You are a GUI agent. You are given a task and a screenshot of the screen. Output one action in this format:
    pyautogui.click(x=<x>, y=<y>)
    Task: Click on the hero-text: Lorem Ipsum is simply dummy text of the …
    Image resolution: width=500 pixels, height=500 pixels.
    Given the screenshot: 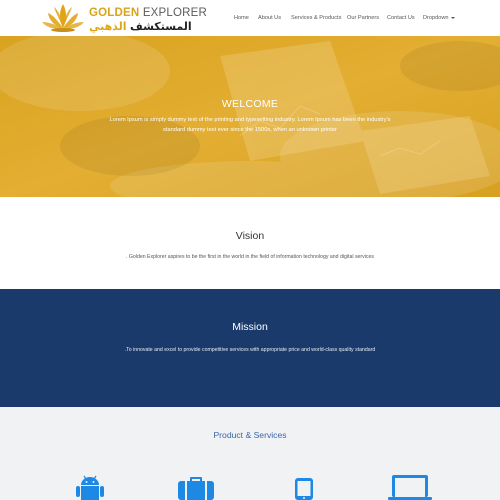 What is the action you would take?
    pyautogui.click(x=250, y=125)
    